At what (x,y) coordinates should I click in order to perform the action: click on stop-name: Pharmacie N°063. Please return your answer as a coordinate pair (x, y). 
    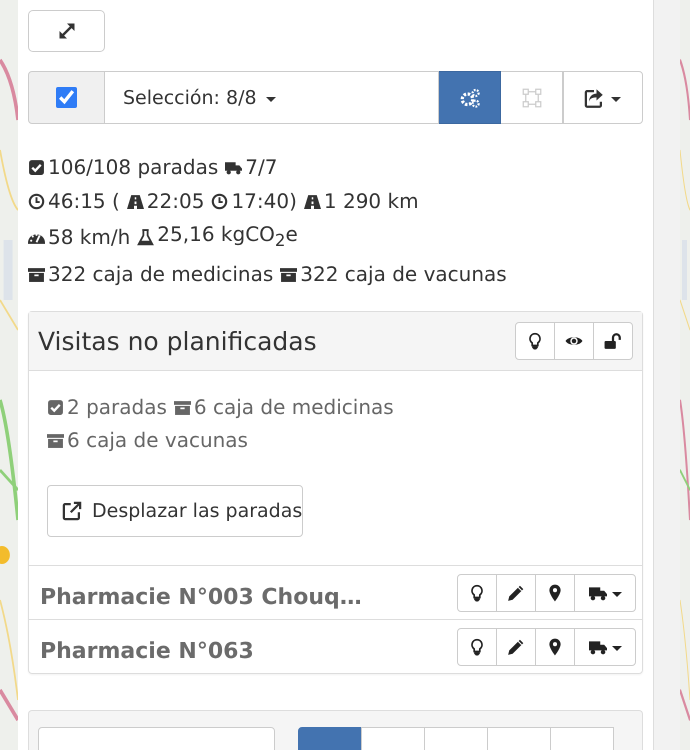
    Looking at the image, I should click on (147, 651).